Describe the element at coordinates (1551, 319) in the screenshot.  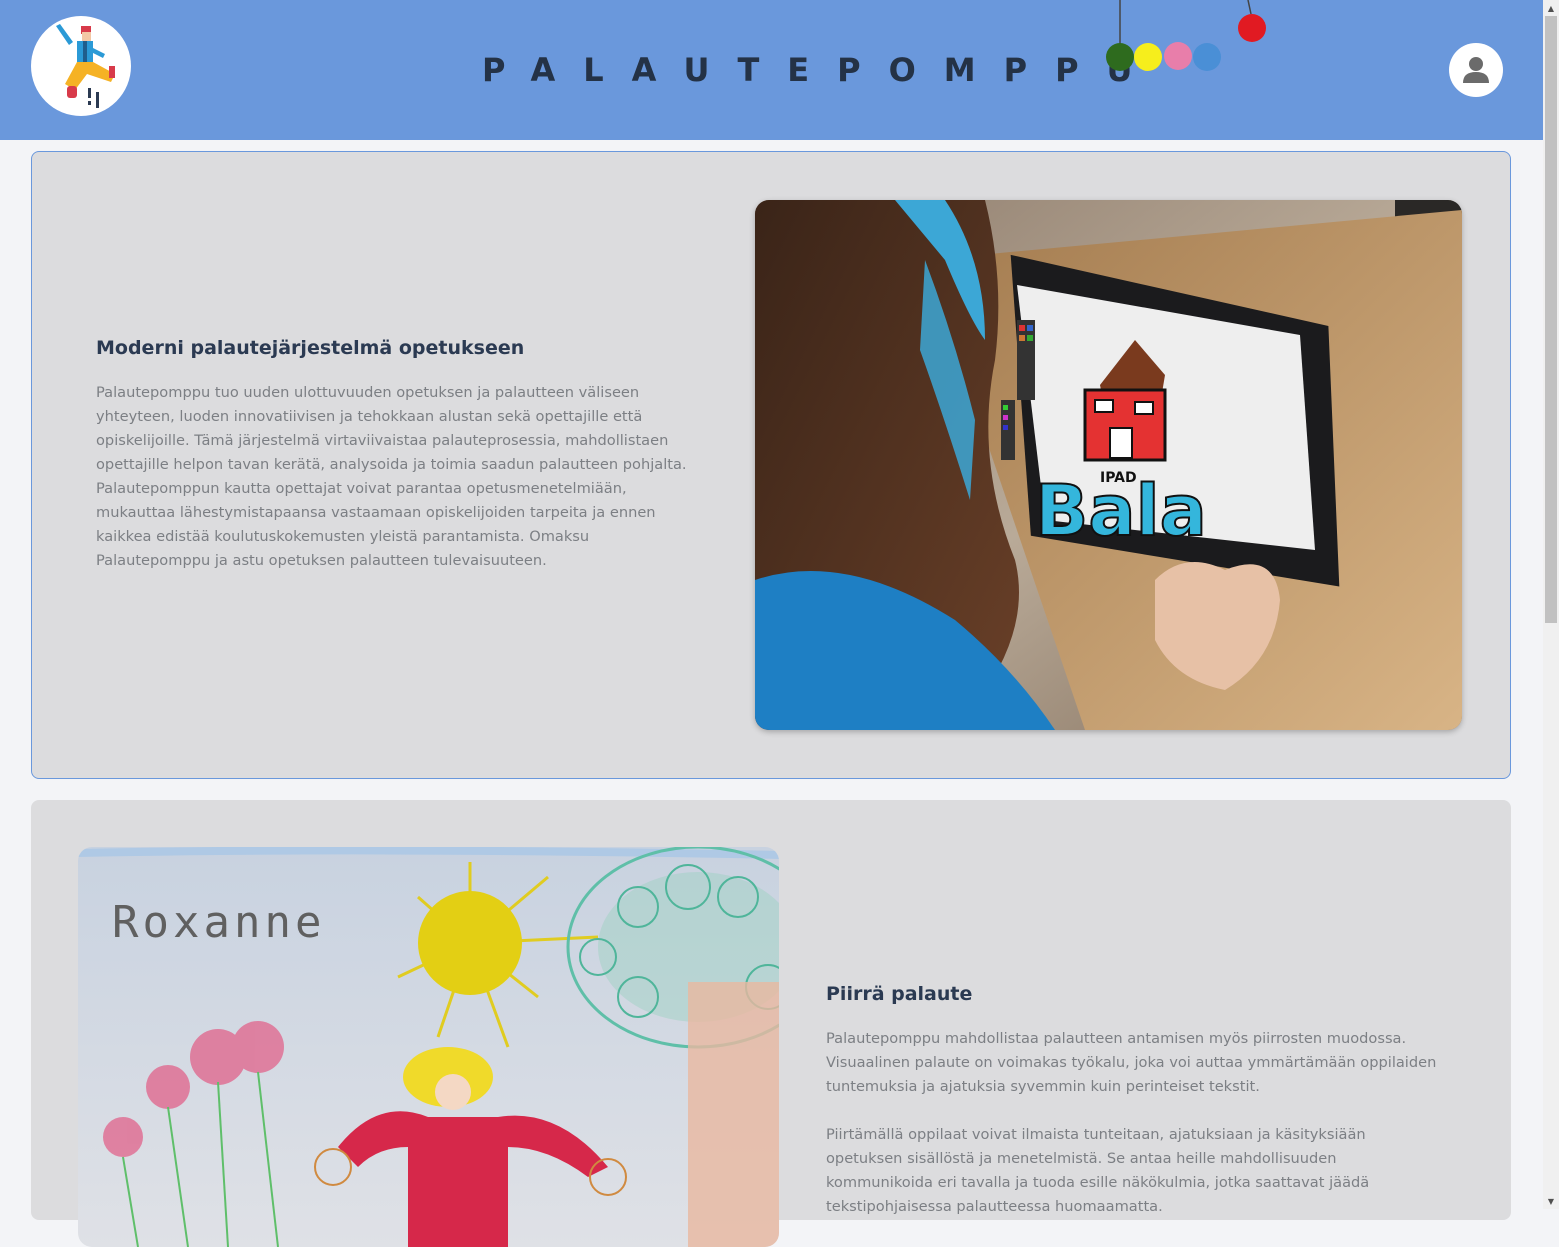
I see `scrollbar-thumb` at that location.